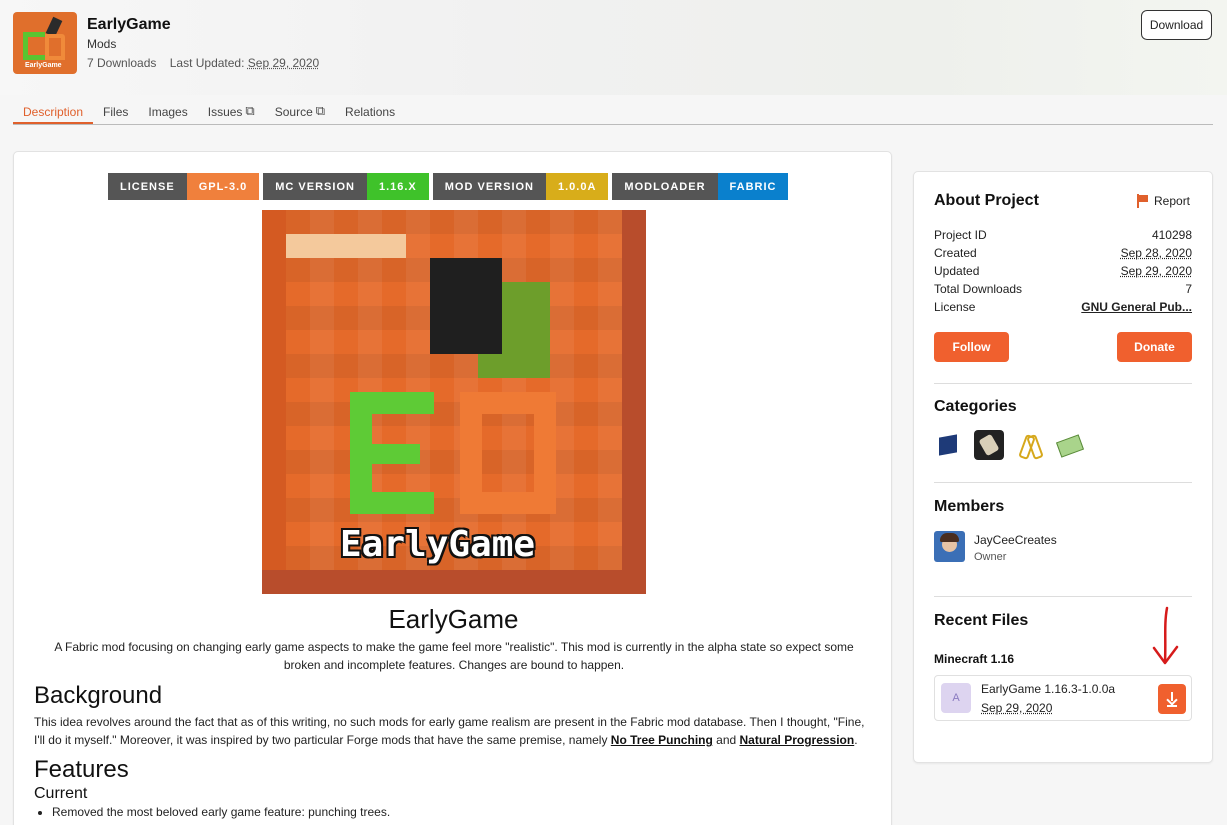  What do you see at coordinates (520, 186) in the screenshot?
I see `mod-version-badge: MOD VERSION 1.0.0A` at bounding box center [520, 186].